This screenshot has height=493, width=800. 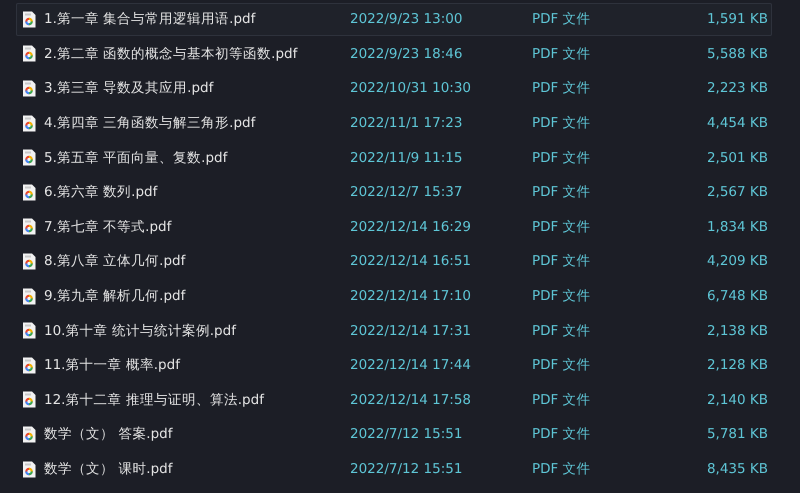 I want to click on modified-date: 2022/12/14 17:31, so click(x=411, y=330).